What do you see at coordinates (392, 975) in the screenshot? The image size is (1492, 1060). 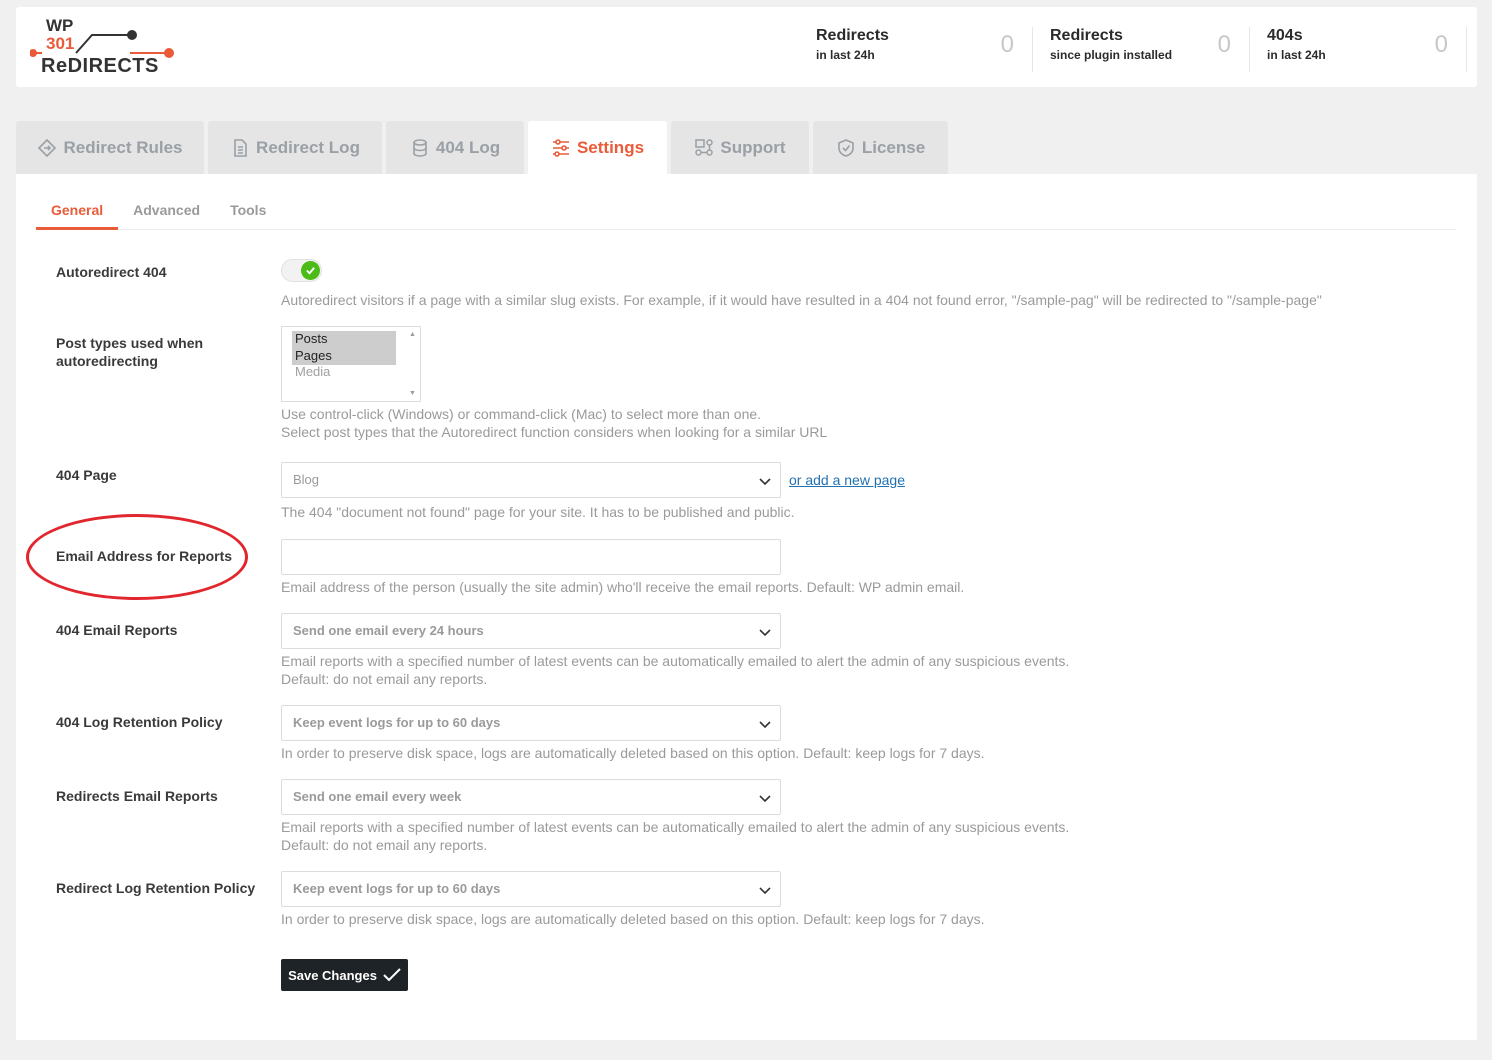 I see `checkmark-icon` at bounding box center [392, 975].